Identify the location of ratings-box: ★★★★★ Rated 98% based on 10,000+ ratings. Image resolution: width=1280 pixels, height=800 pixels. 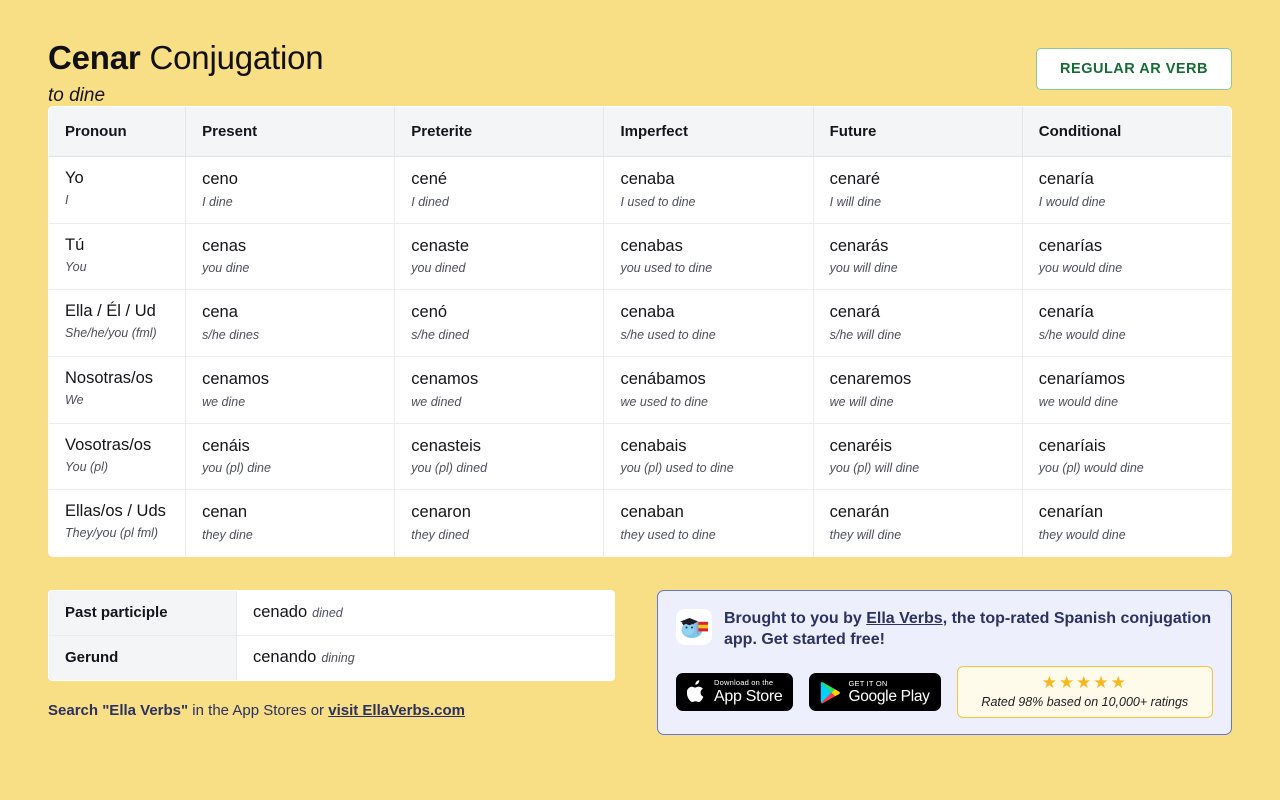
(1084, 692).